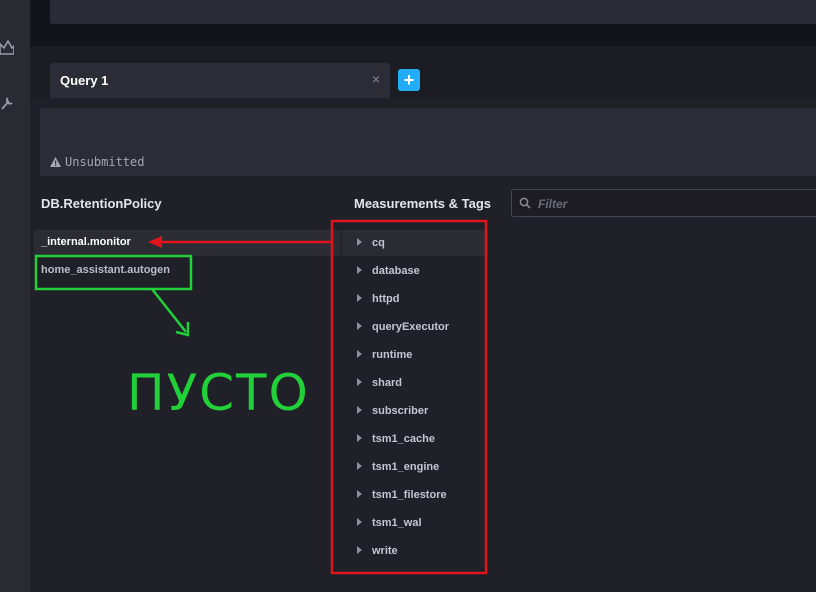 The image size is (816, 592). What do you see at coordinates (155, 242) in the screenshot?
I see `red-arrow-head` at bounding box center [155, 242].